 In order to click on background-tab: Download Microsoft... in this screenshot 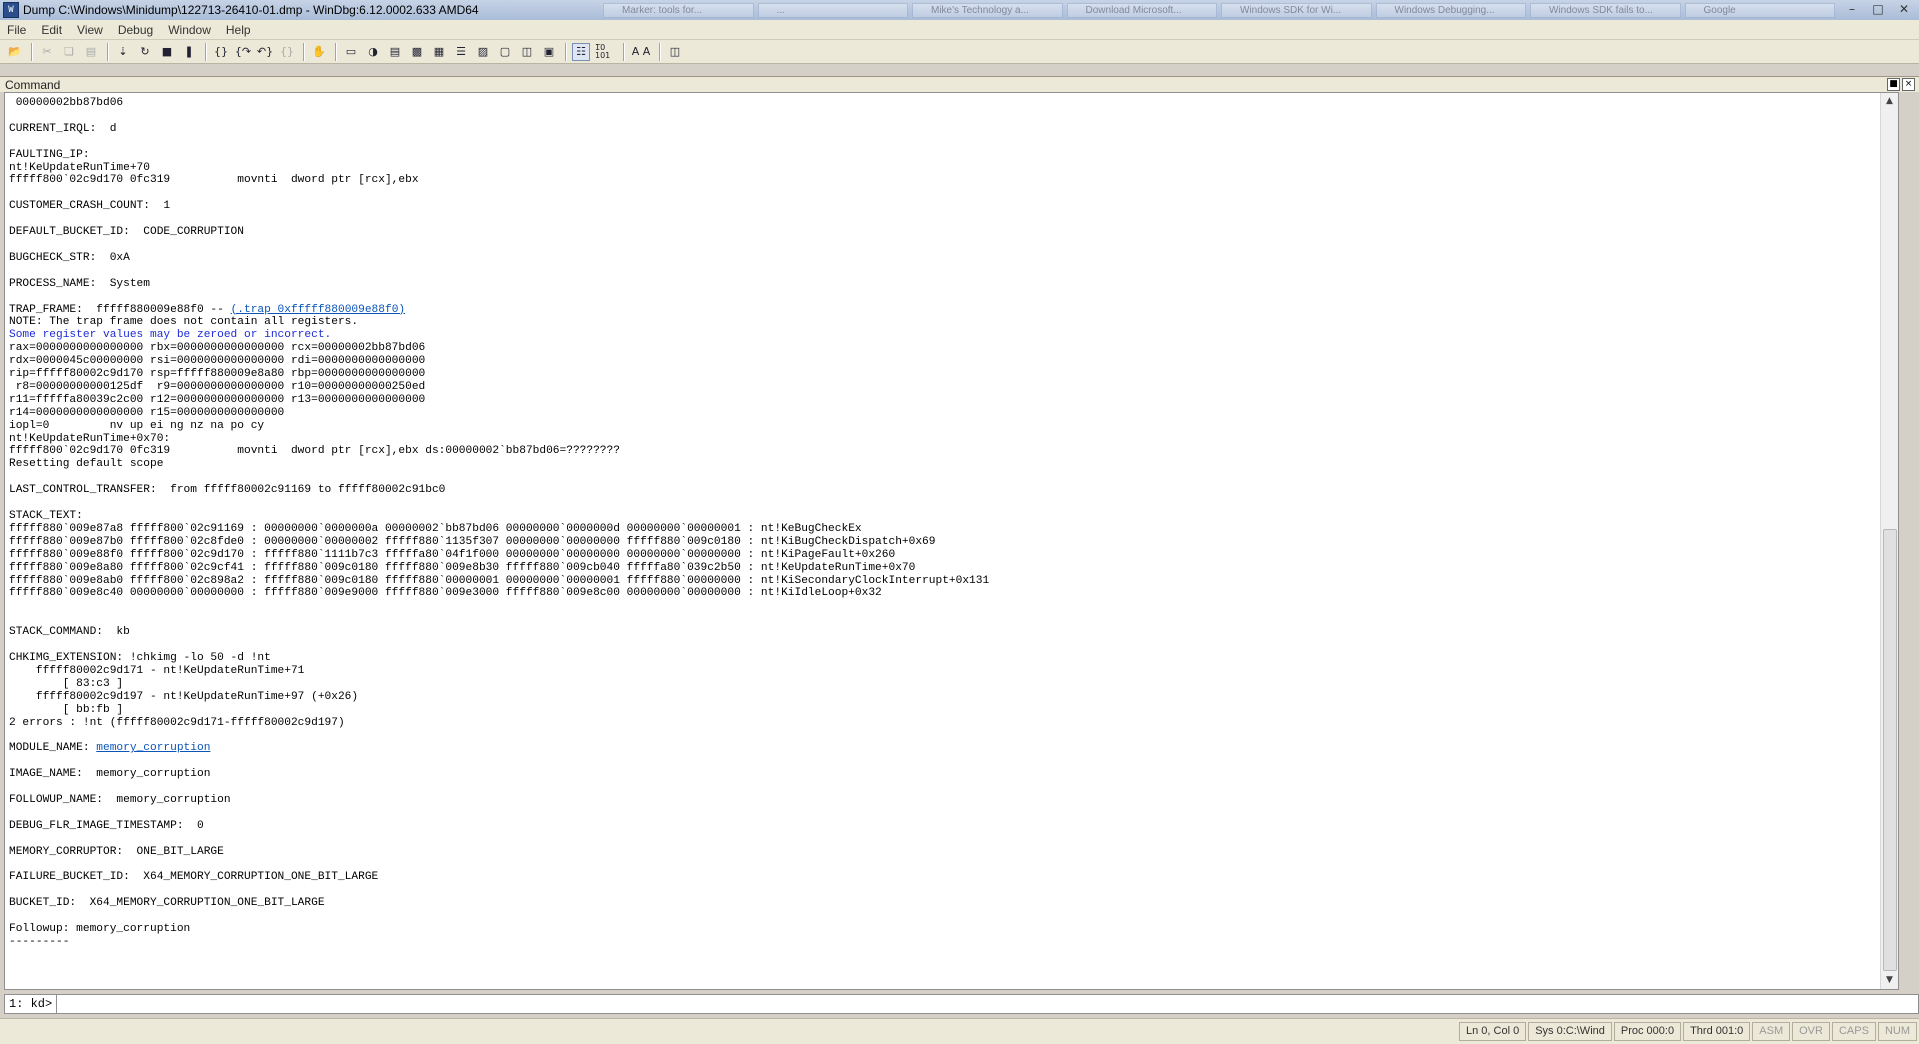, I will do `click(1141, 10)`.